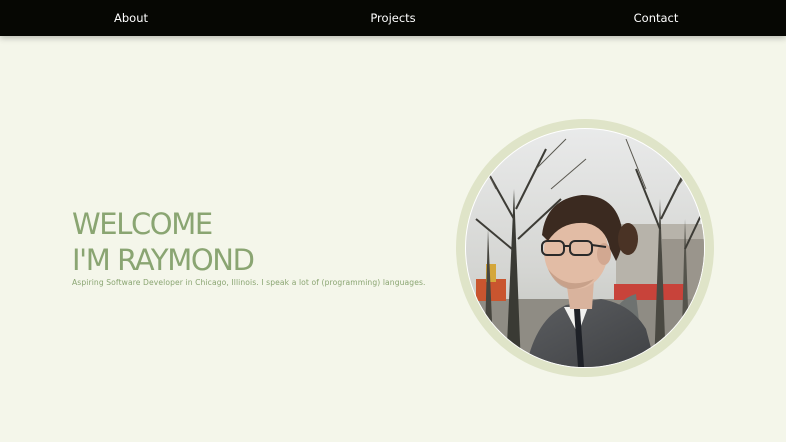 The width and height of the screenshot is (786, 442). I want to click on nav-link-projects: Projects, so click(392, 18).